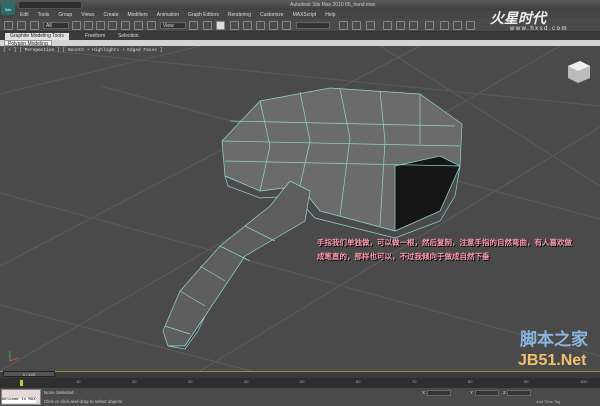 The image size is (600, 406). I want to click on jb51-cn-watermark: 脚本之家, so click(554, 339).